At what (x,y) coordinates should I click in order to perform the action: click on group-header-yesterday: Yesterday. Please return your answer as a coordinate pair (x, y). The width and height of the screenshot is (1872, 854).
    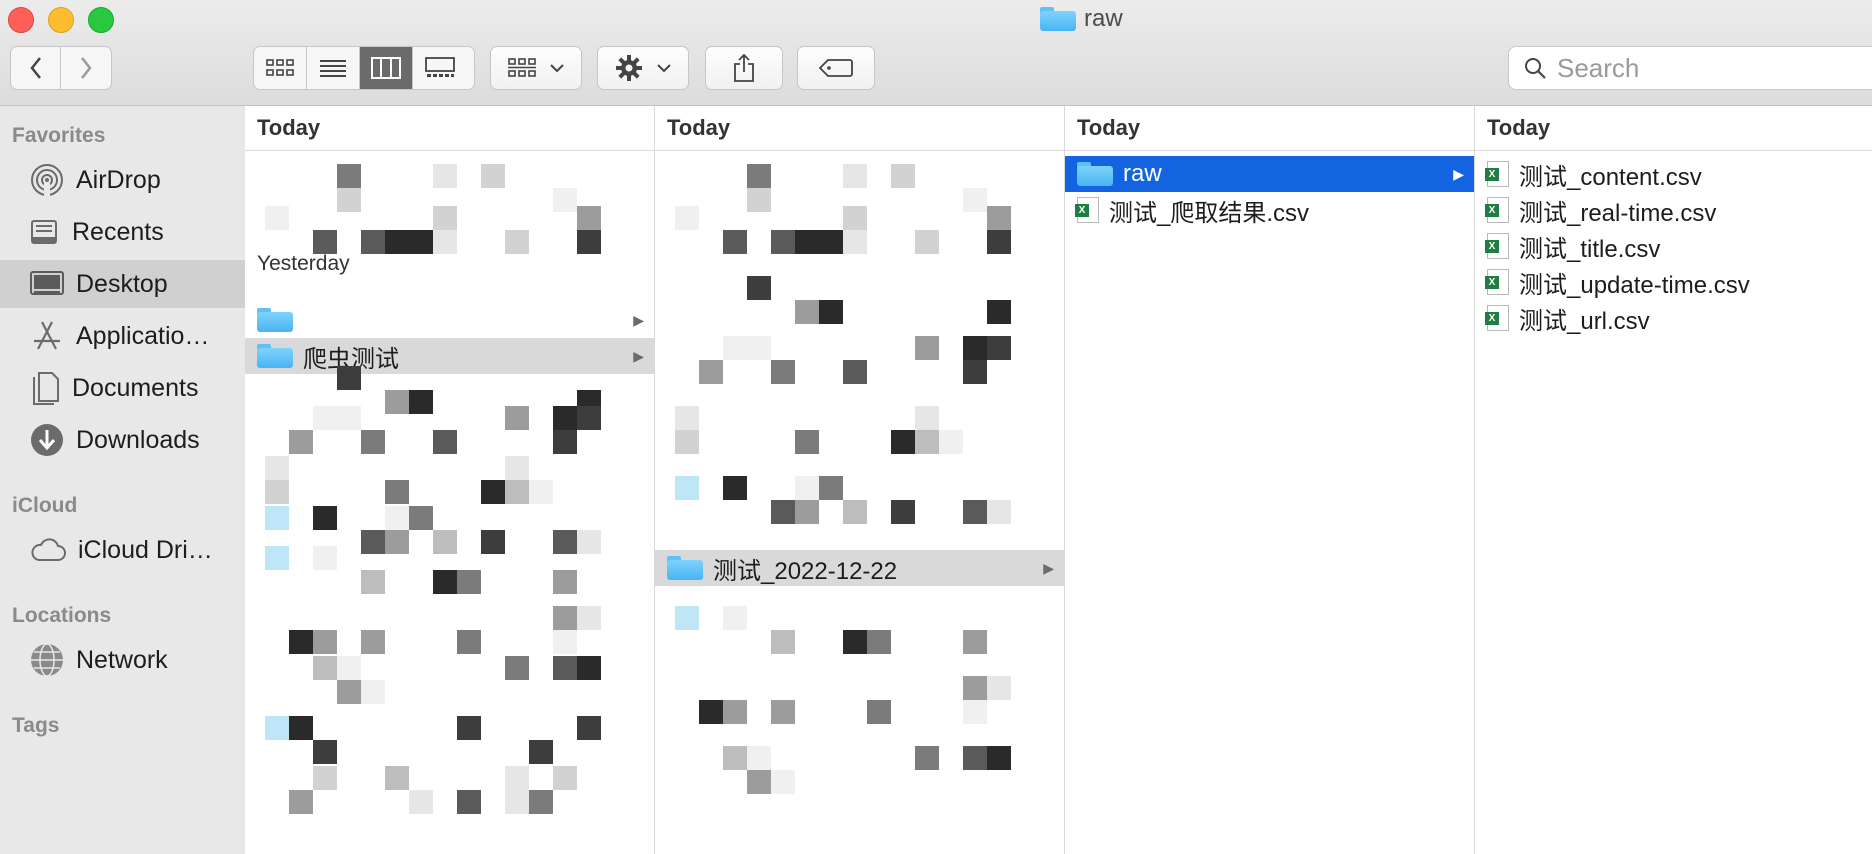
    Looking at the image, I should click on (303, 263).